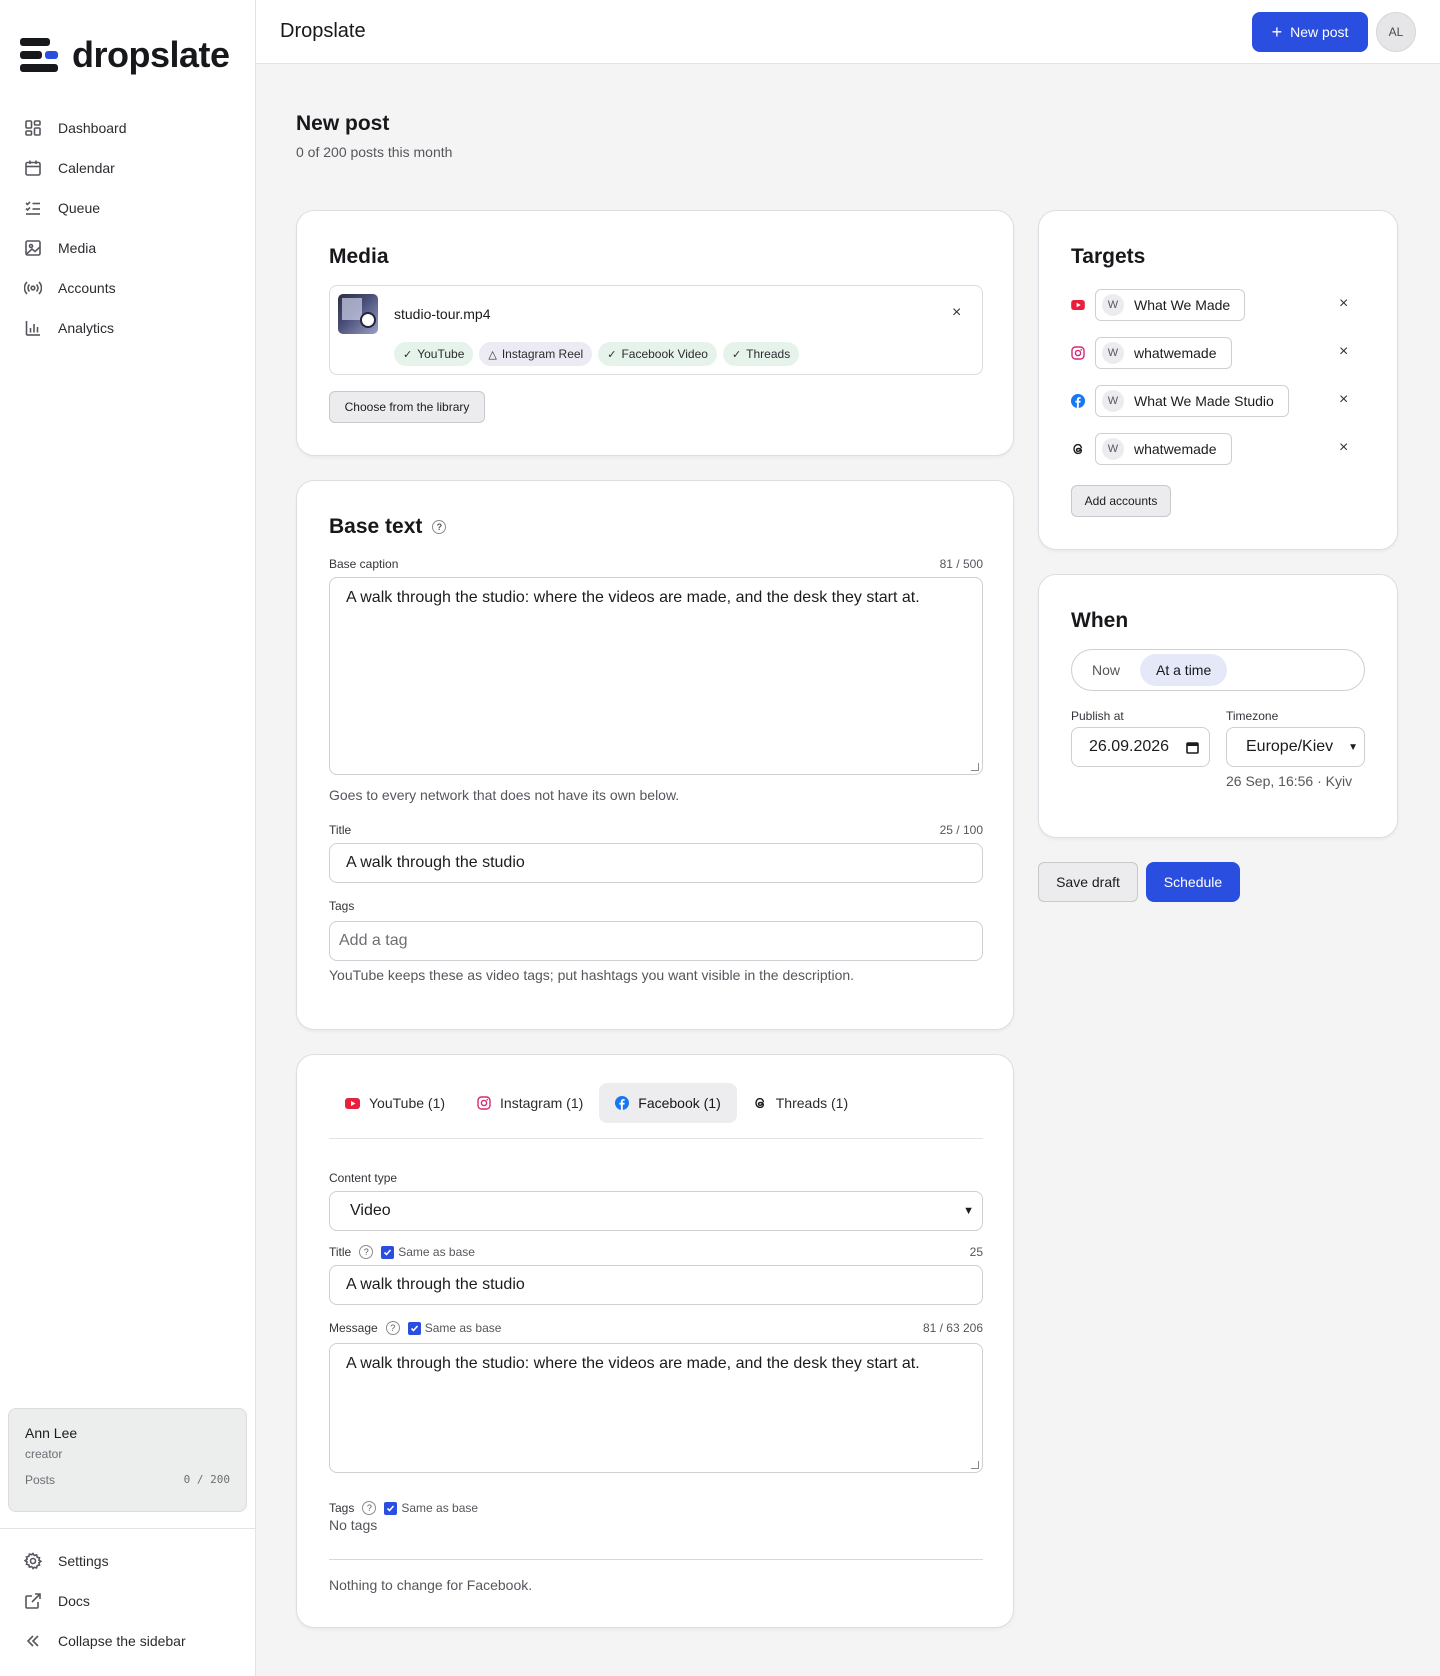 The width and height of the screenshot is (1440, 1676). I want to click on page-title: New post, so click(343, 123).